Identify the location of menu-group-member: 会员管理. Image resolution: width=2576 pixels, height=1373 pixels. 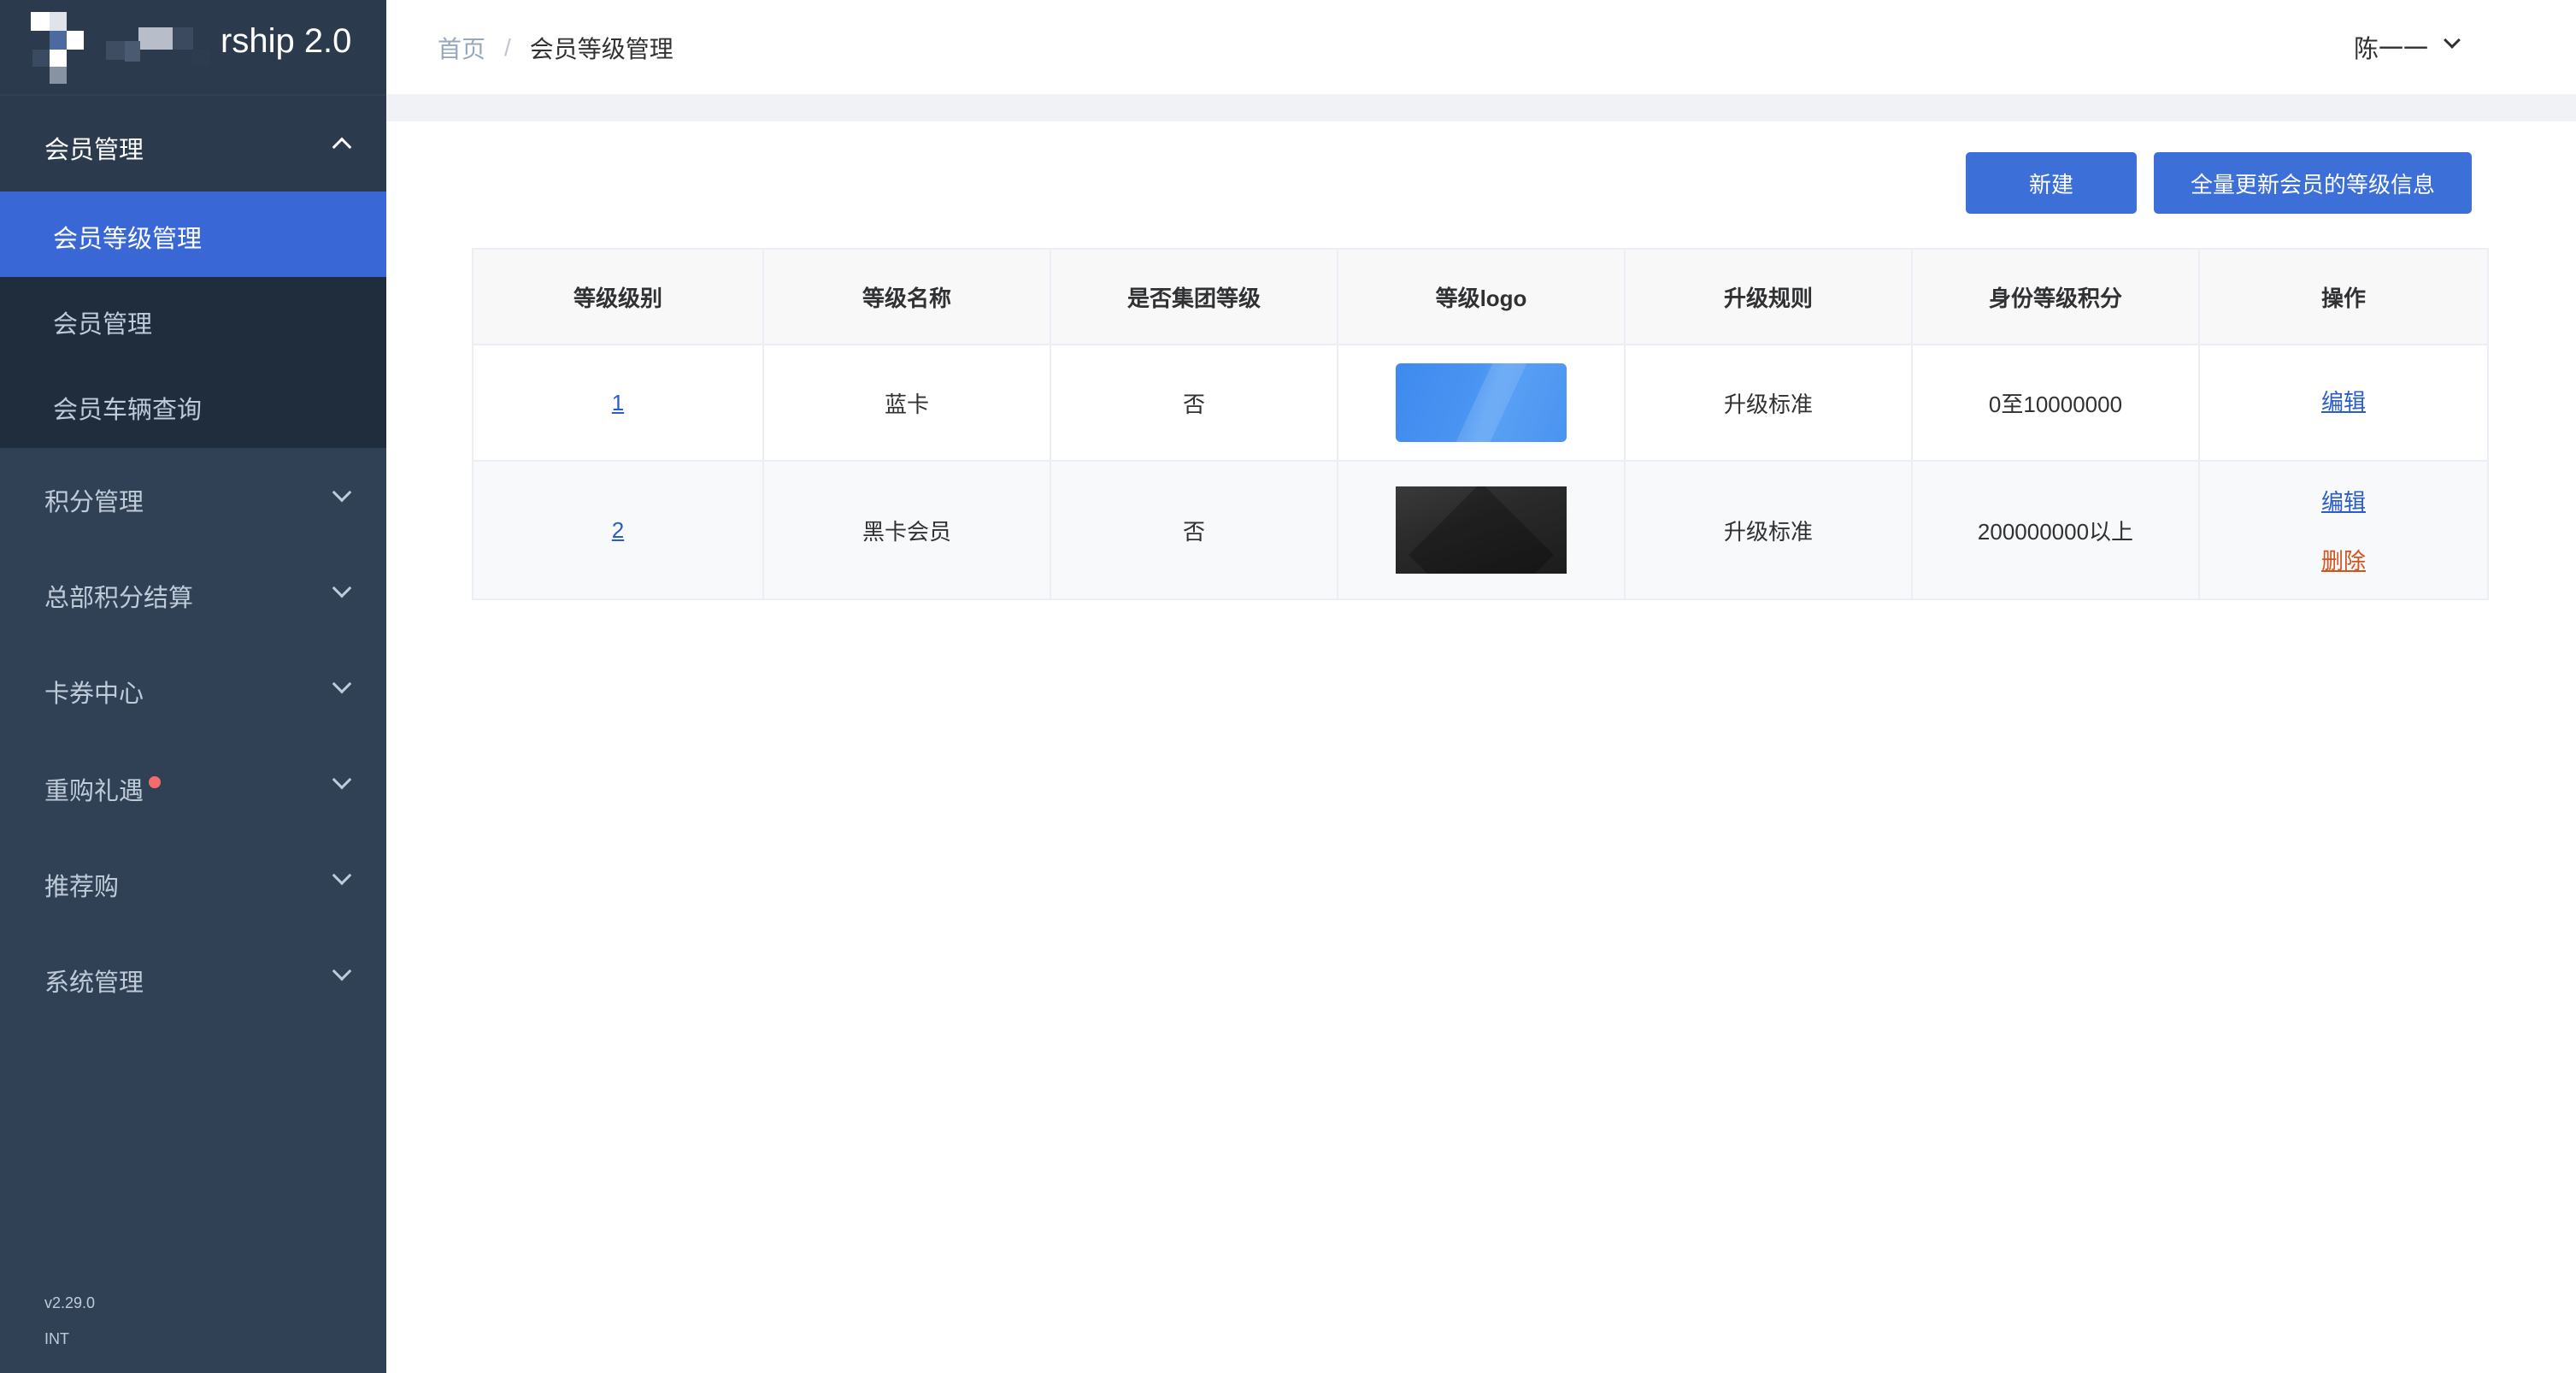
(193, 144).